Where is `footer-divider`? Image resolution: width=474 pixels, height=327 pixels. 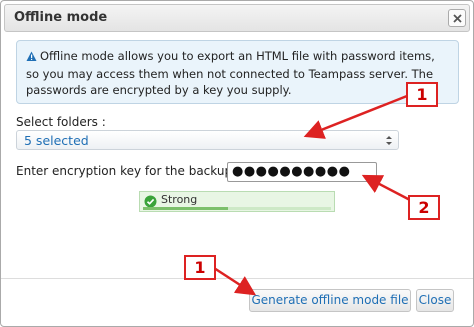 footer-divider is located at coordinates (237, 278).